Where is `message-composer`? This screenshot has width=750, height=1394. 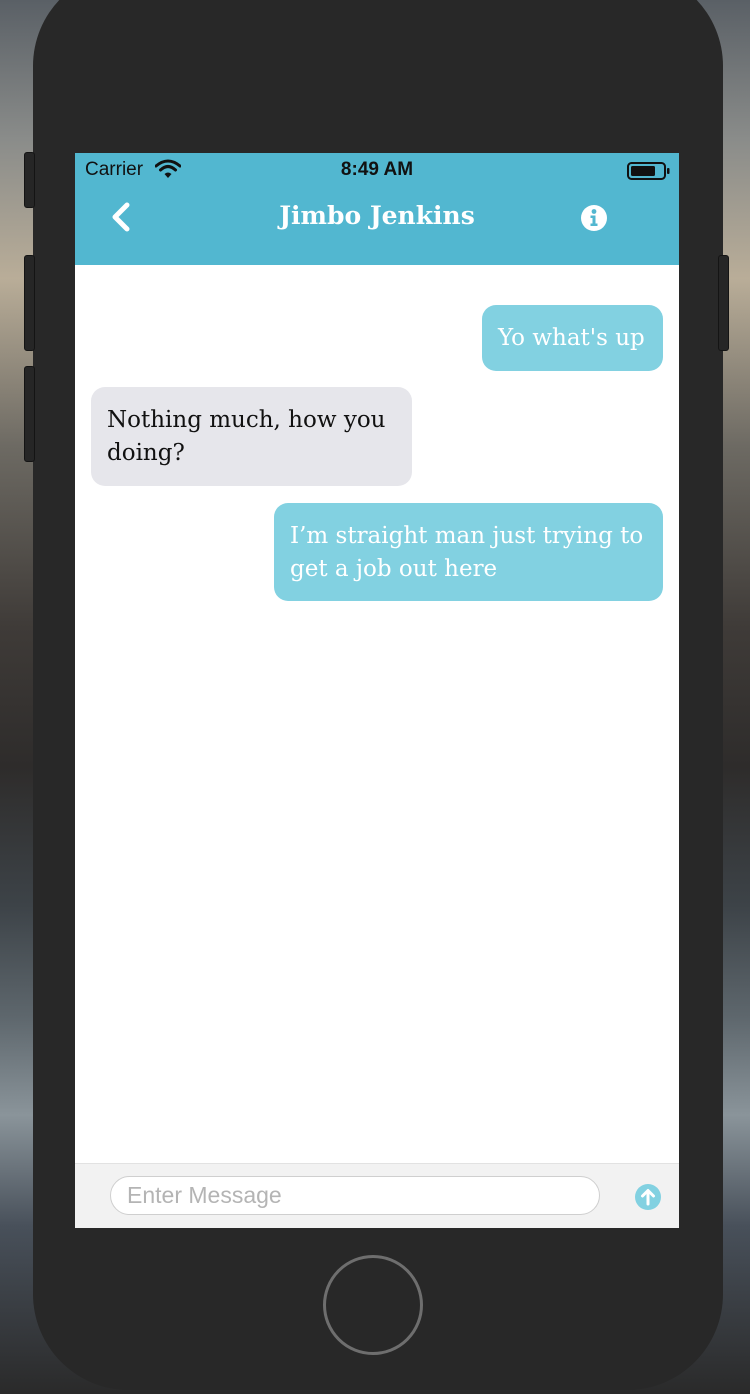
message-composer is located at coordinates (377, 1195).